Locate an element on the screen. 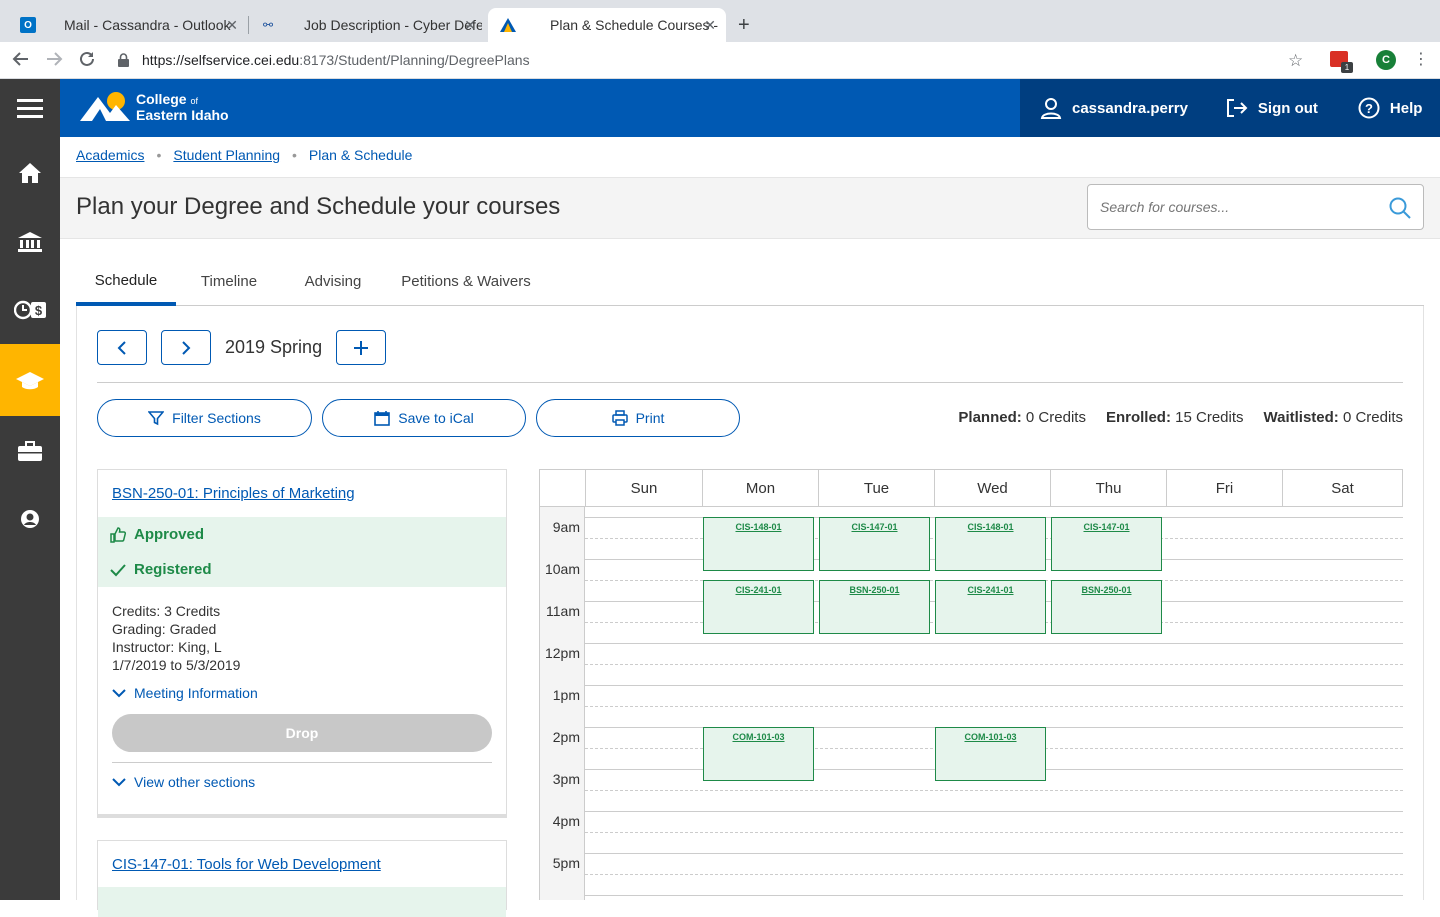 The height and width of the screenshot is (917, 1440). day-header: Mon is located at coordinates (760, 488).